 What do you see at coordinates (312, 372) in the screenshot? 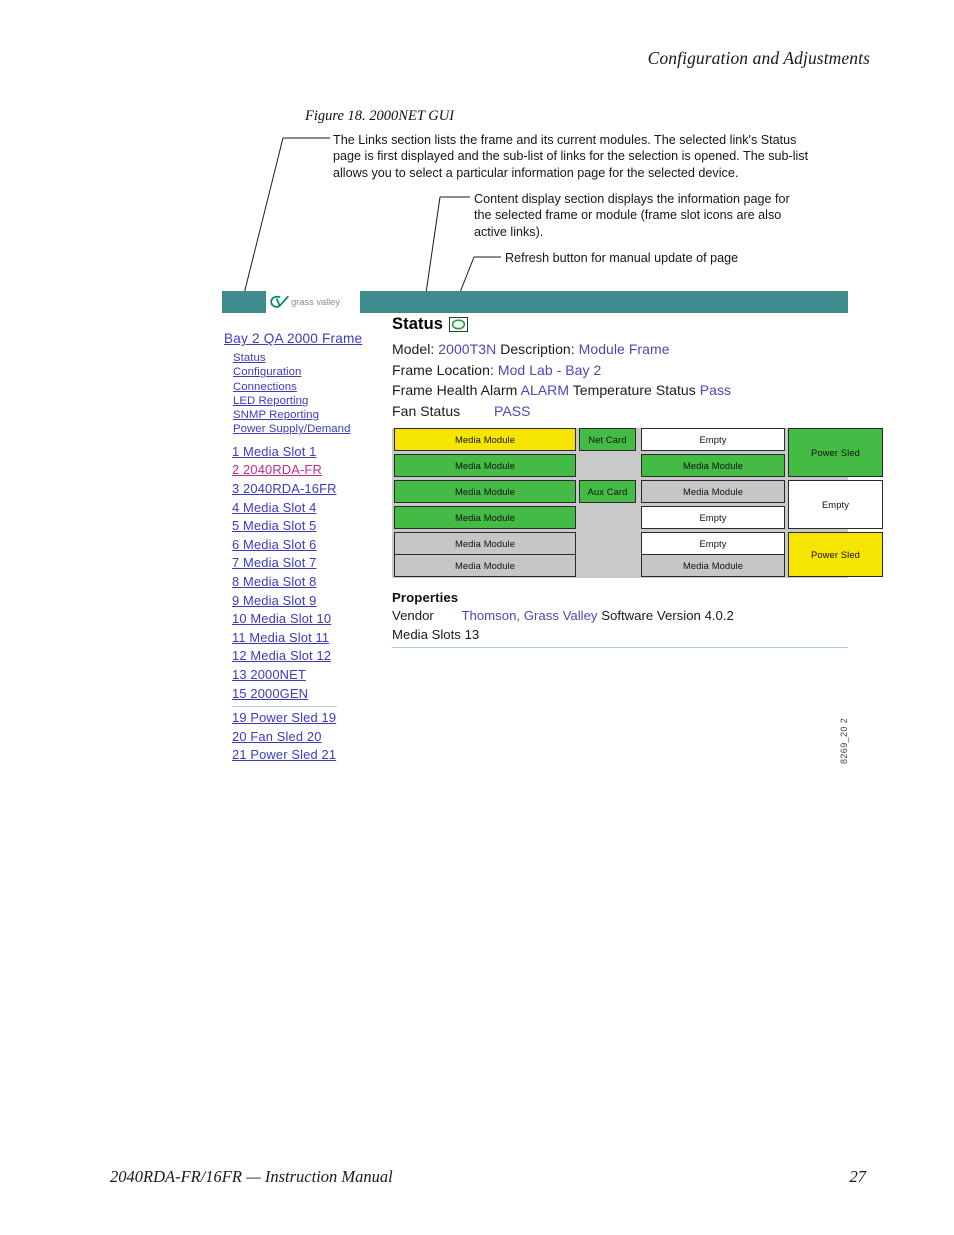
I see `link-configuration: Configuration` at bounding box center [312, 372].